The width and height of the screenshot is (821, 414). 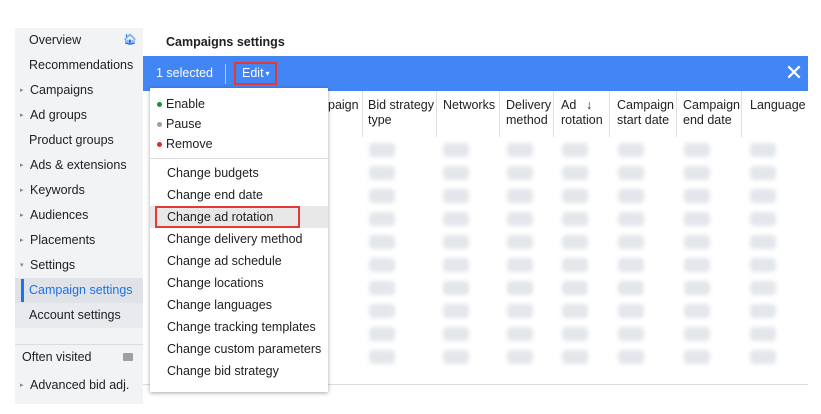 I want to click on menu-item-change-end-date: Change end date, so click(x=239, y=195).